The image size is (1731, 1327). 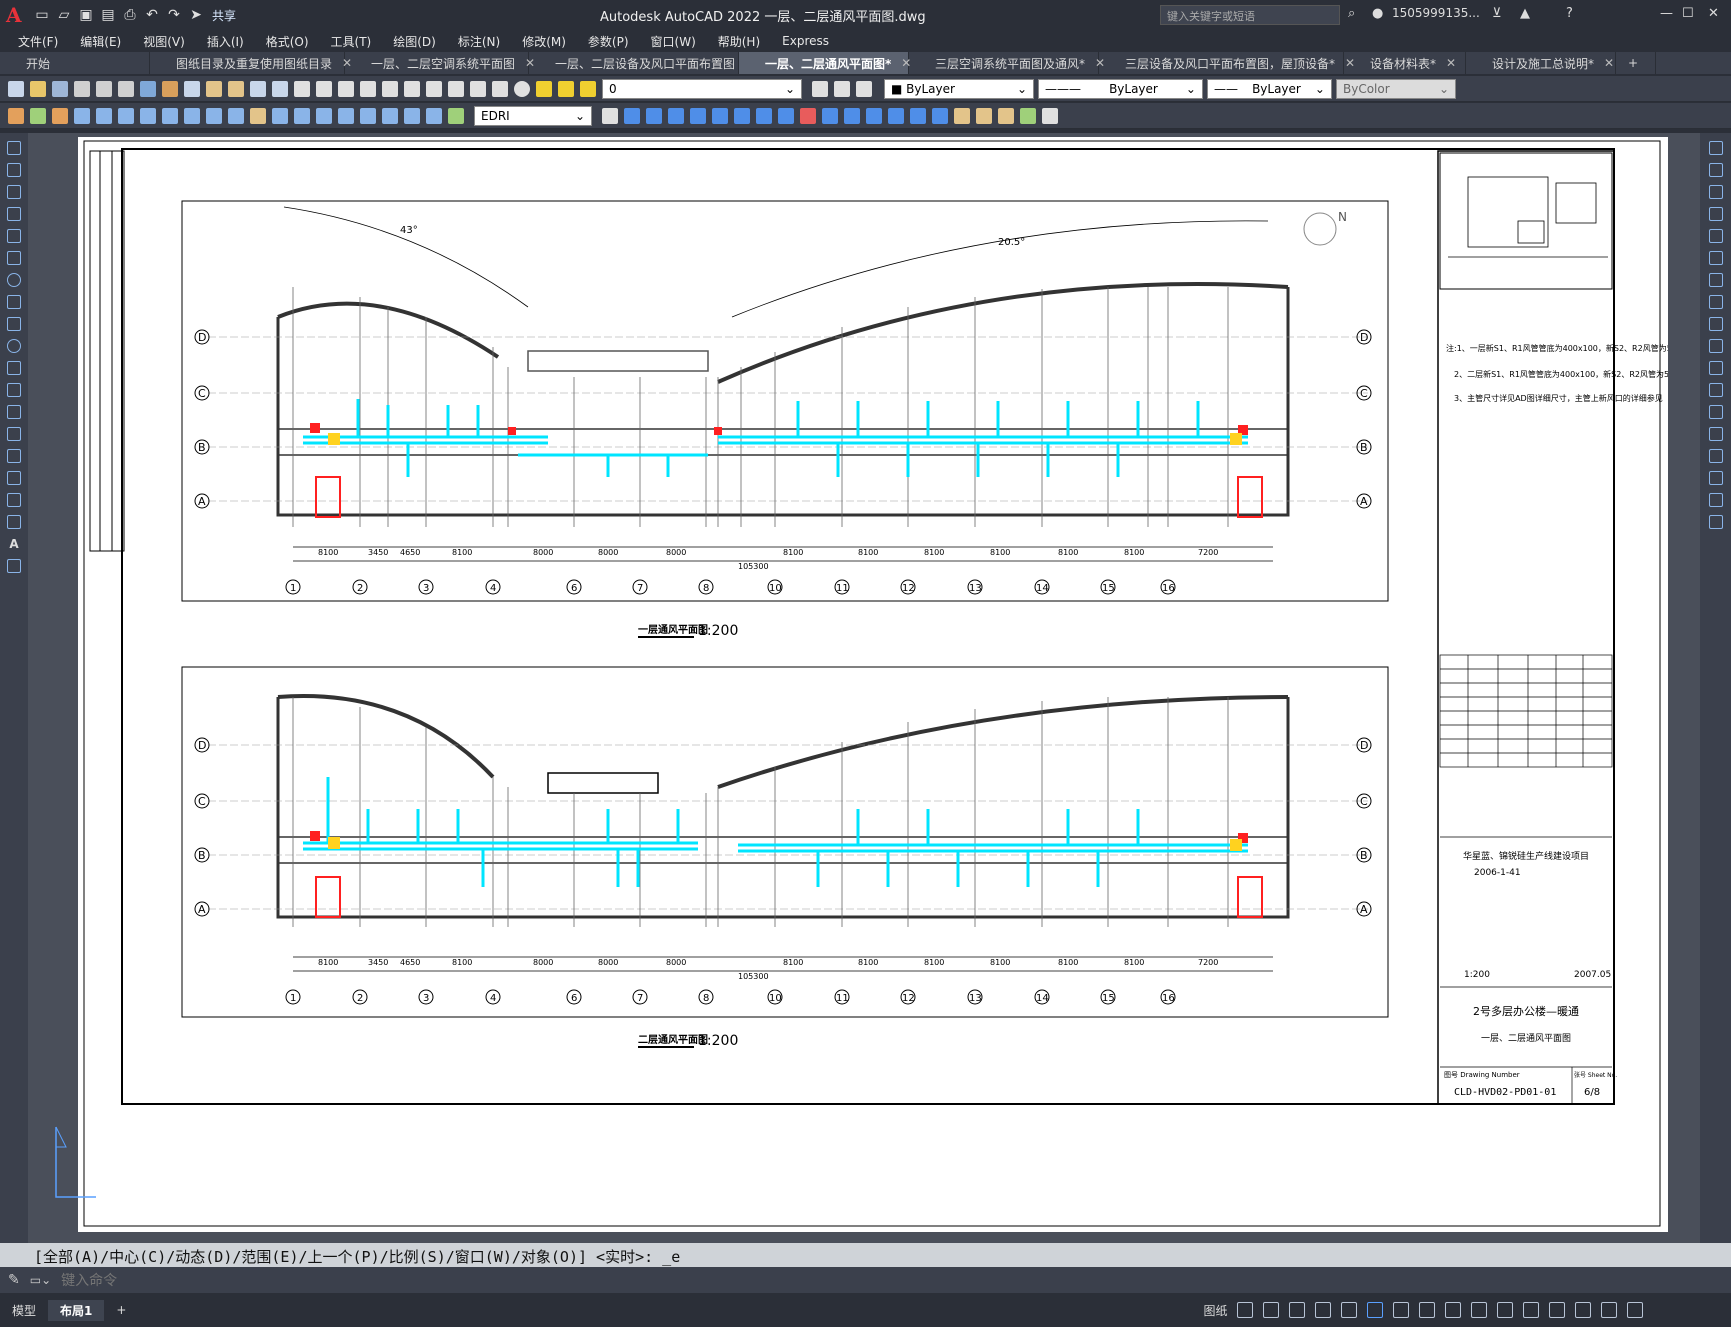 I want to click on plus-icon, so click(x=1531, y=1310).